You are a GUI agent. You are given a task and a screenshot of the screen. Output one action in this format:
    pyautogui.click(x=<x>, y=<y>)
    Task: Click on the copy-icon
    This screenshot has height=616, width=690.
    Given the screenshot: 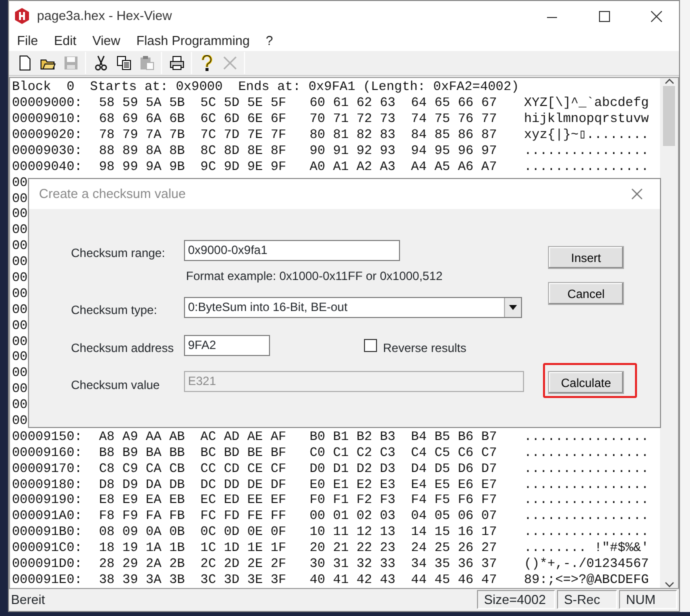 What is the action you would take?
    pyautogui.click(x=124, y=63)
    